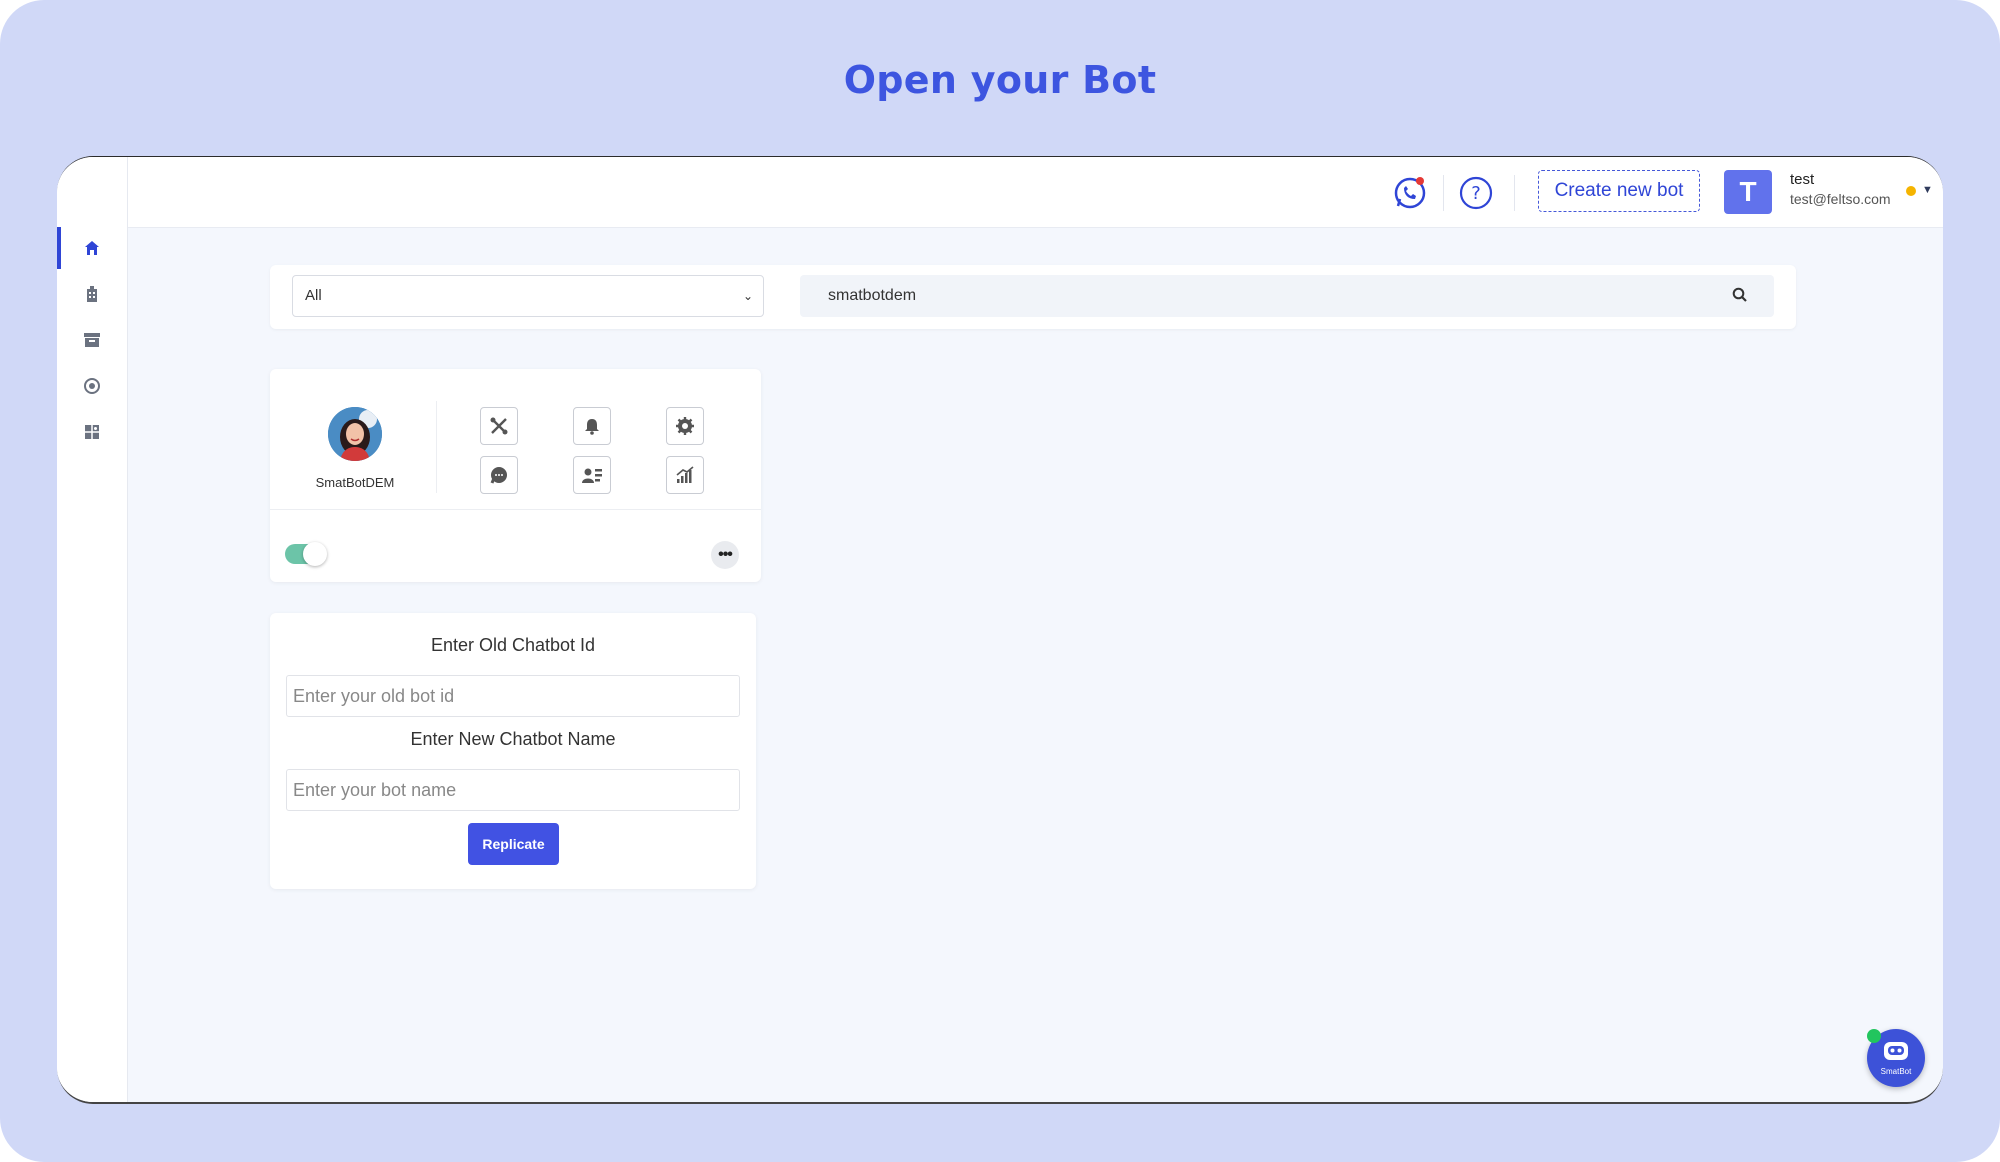 The image size is (2000, 1162). What do you see at coordinates (1896, 1071) in the screenshot?
I see `chat-widget-label: SmatBot` at bounding box center [1896, 1071].